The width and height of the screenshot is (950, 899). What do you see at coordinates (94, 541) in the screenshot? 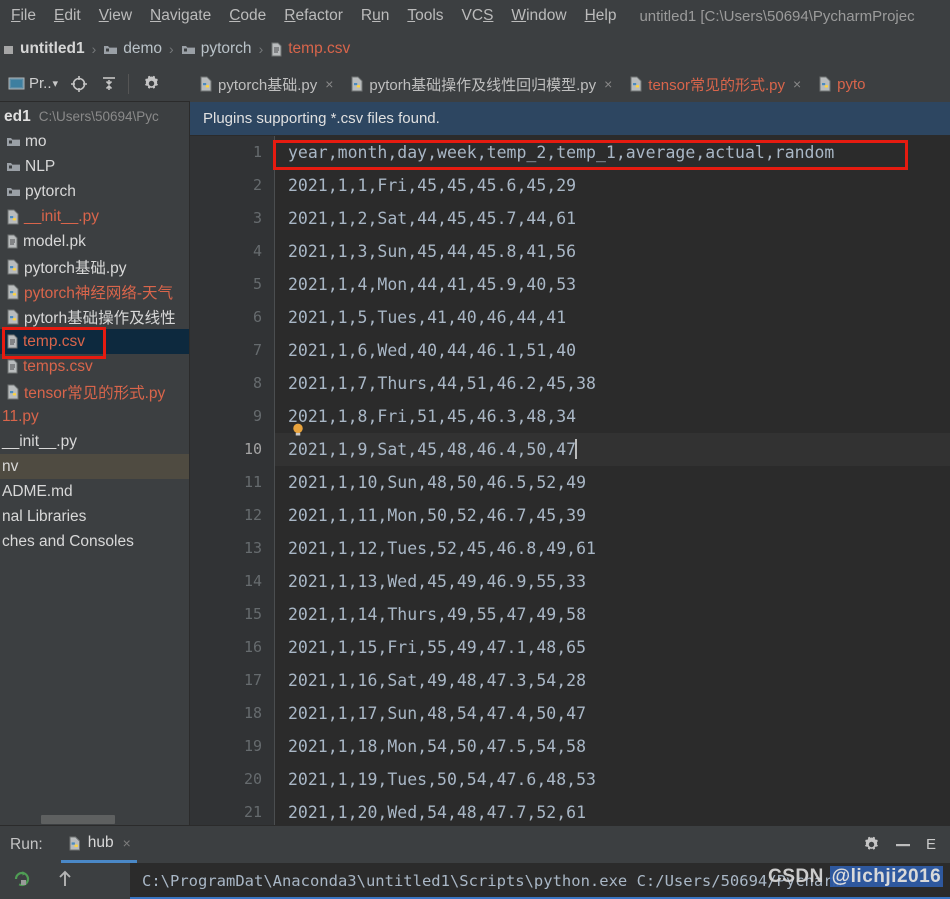
I see `tree-item-16: ches and Consoles` at bounding box center [94, 541].